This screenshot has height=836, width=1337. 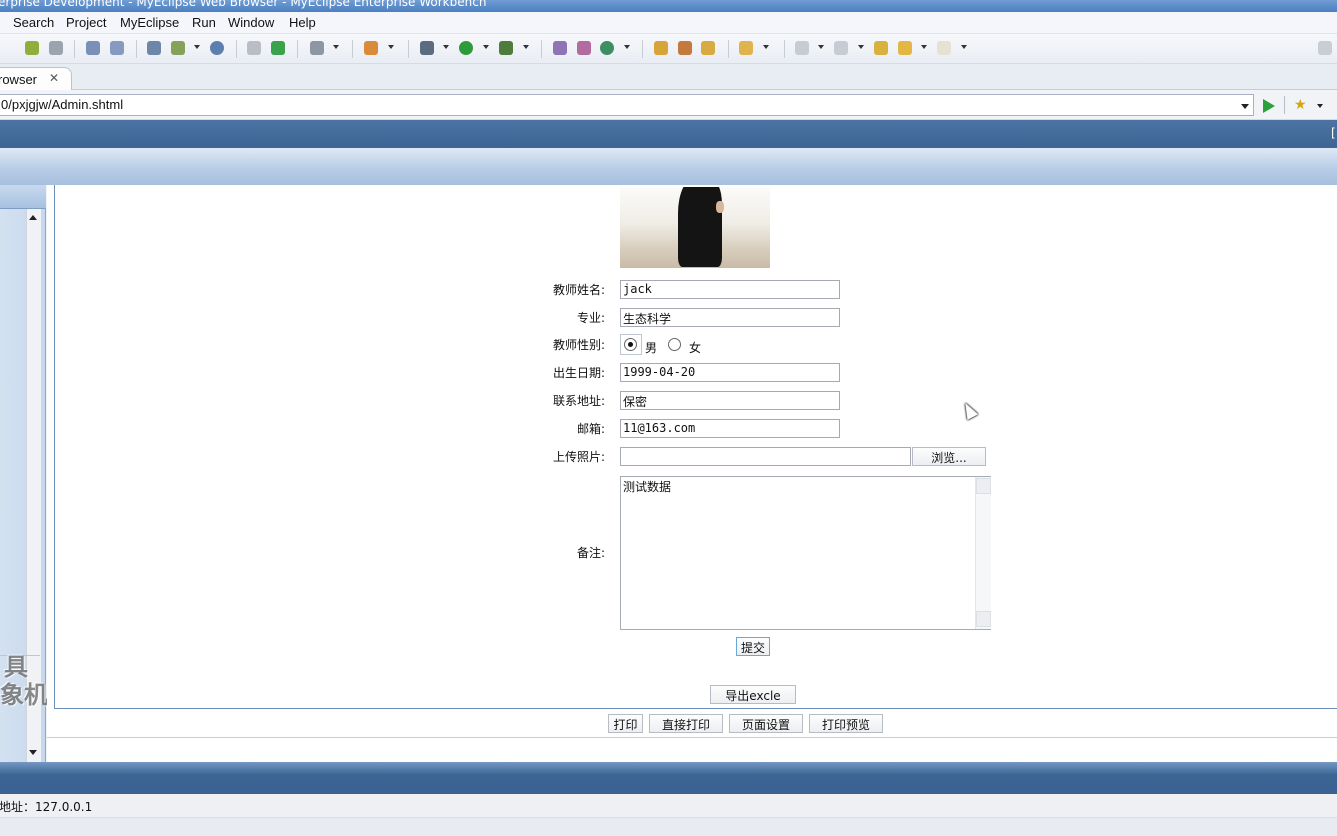 I want to click on toolbar, so click(x=668, y=49).